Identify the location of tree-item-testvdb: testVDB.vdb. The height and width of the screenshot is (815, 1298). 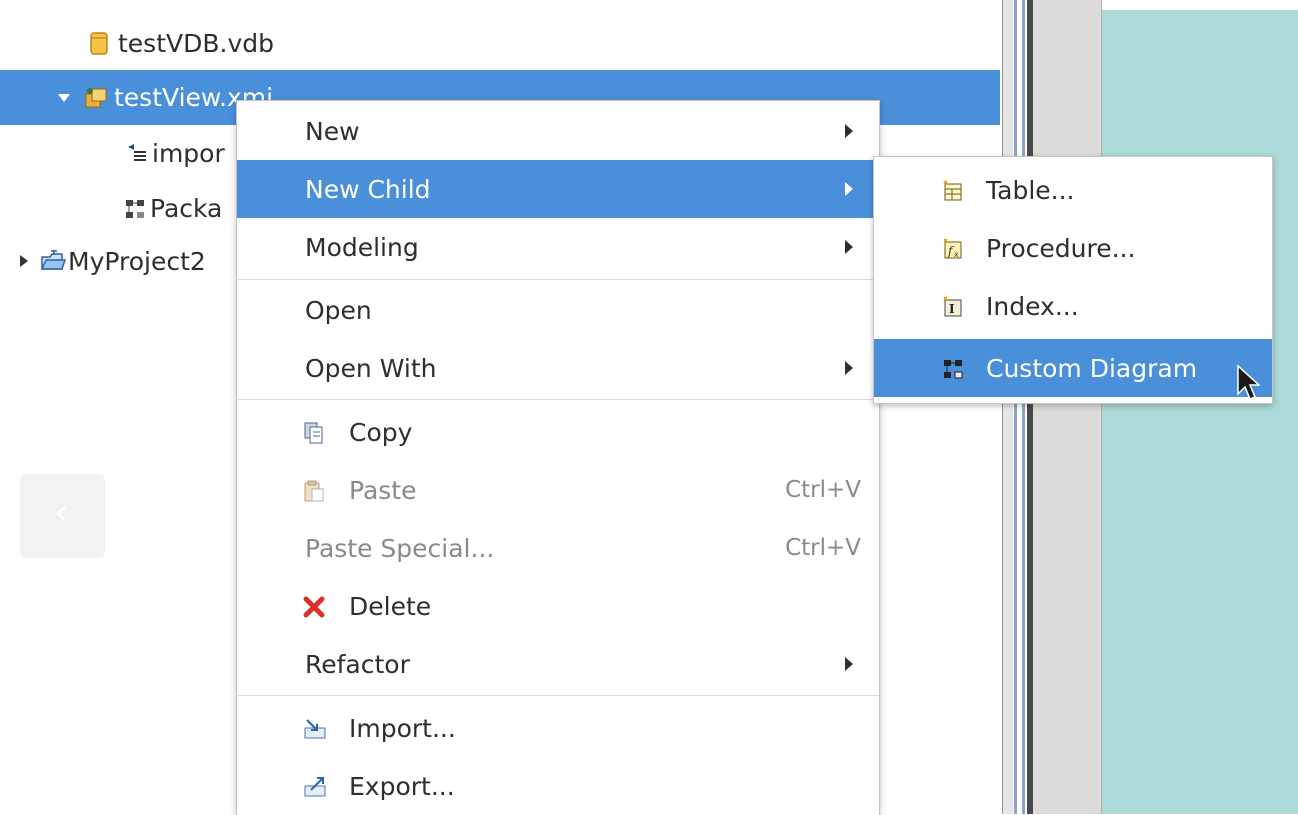
(181, 43).